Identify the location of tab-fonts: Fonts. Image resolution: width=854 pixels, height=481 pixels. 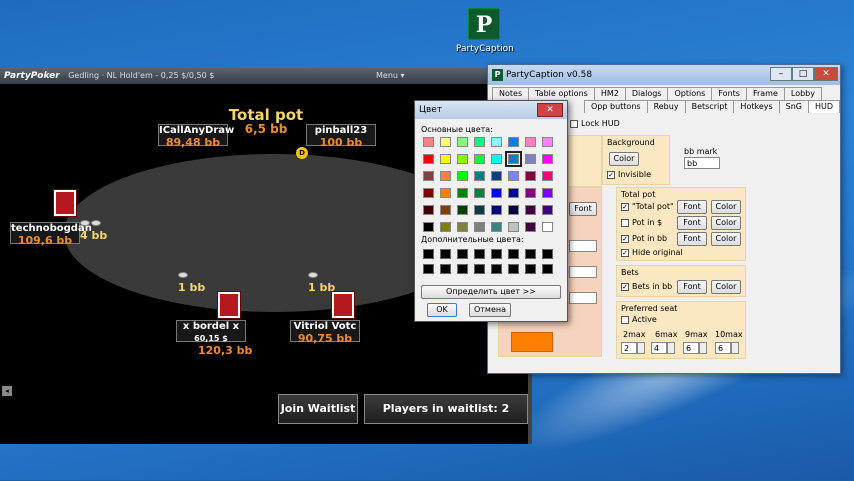
(729, 93).